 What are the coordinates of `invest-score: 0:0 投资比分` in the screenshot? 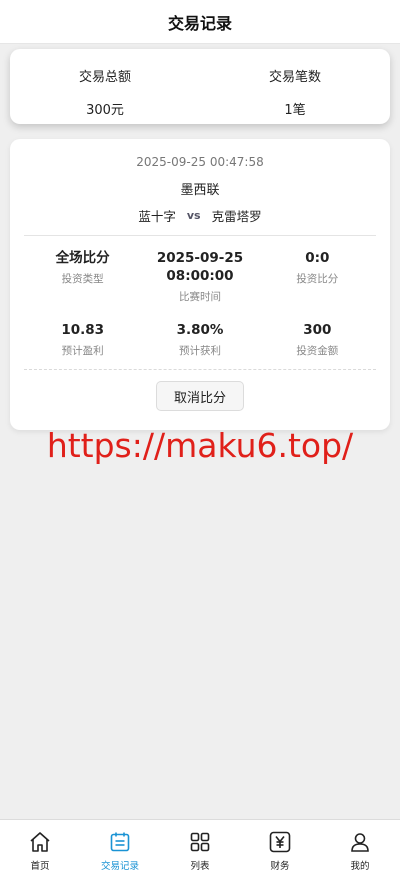 It's located at (317, 276).